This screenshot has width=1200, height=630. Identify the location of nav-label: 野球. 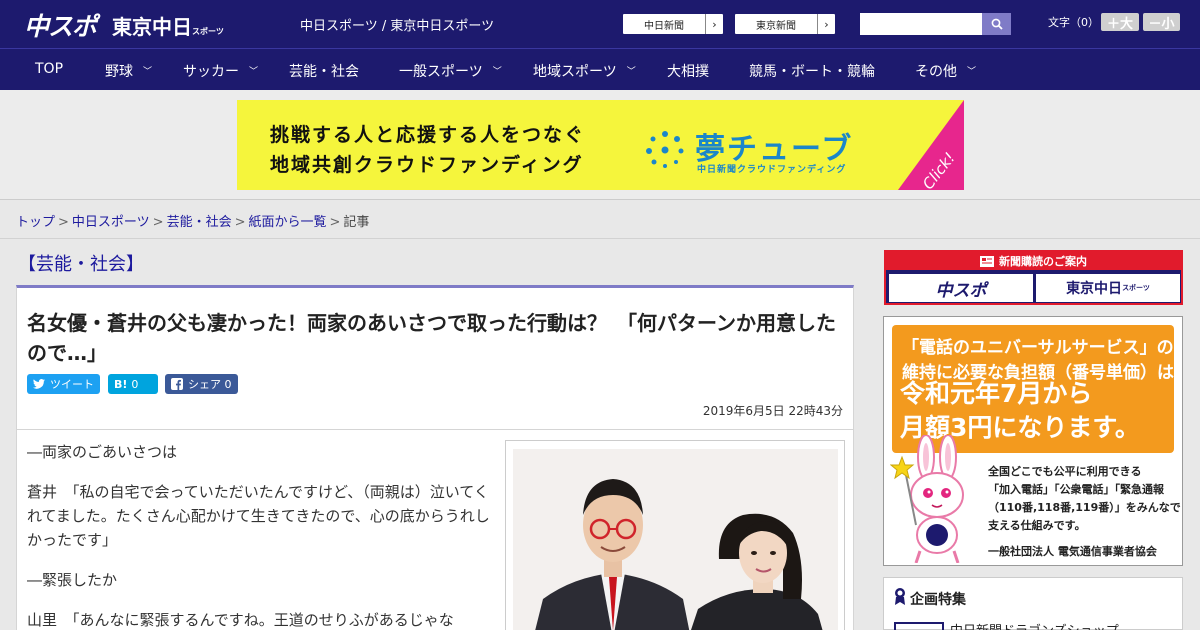
(119, 72).